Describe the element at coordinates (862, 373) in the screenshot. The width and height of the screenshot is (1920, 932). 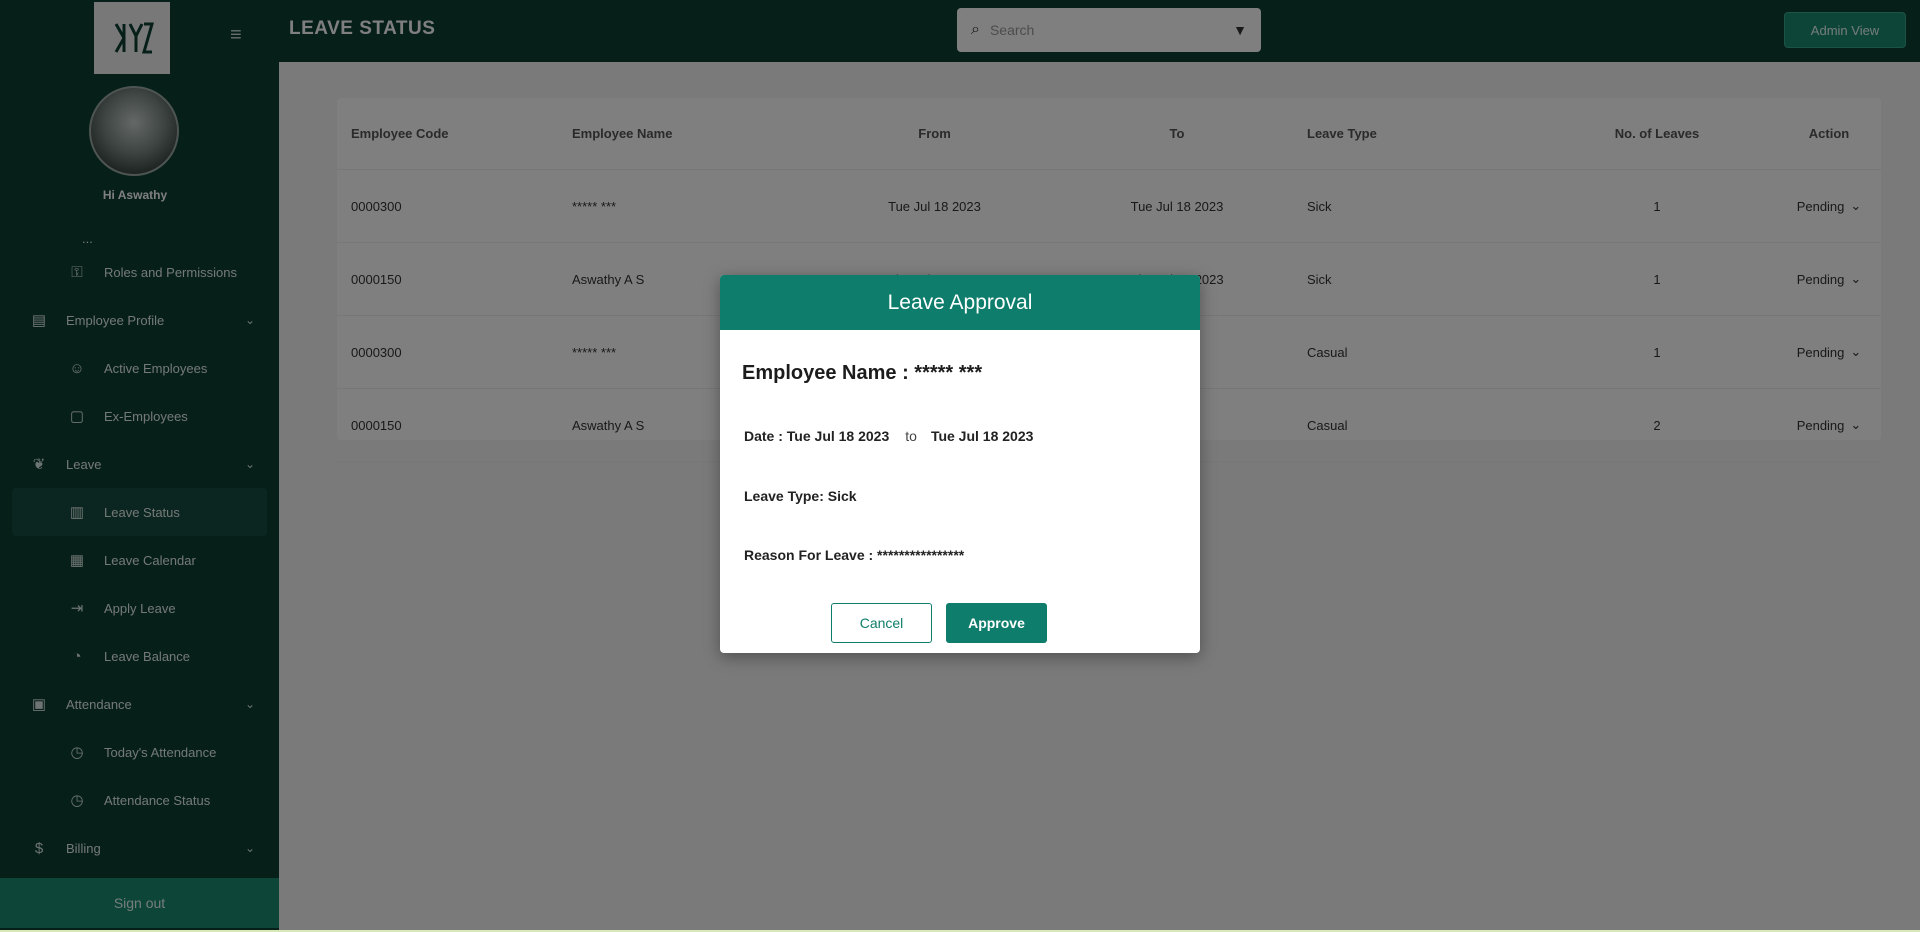
I see `employee-name: Employee Name : ***** ***` at that location.